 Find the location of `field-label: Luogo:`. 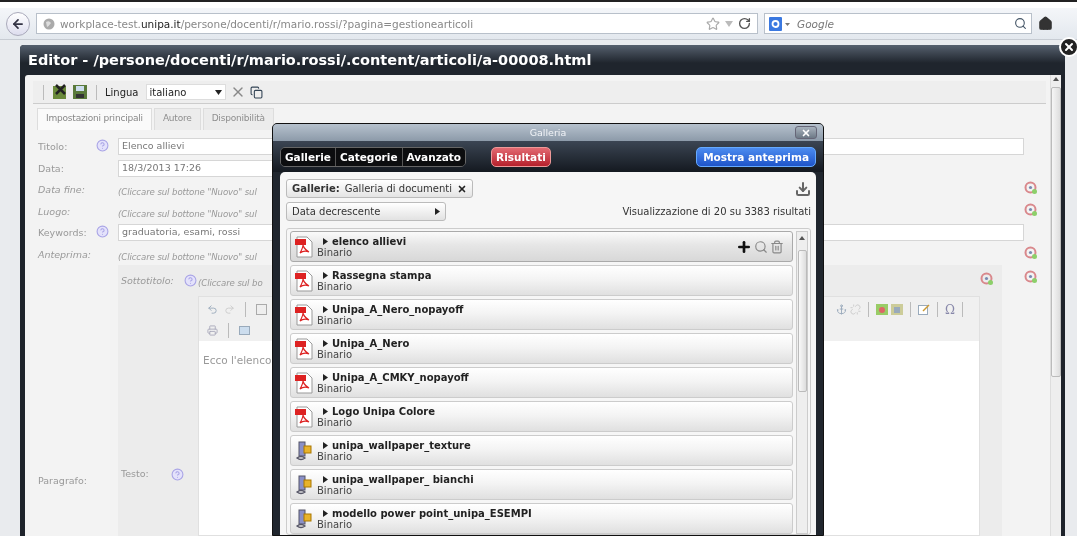

field-label: Luogo: is located at coordinates (55, 211).